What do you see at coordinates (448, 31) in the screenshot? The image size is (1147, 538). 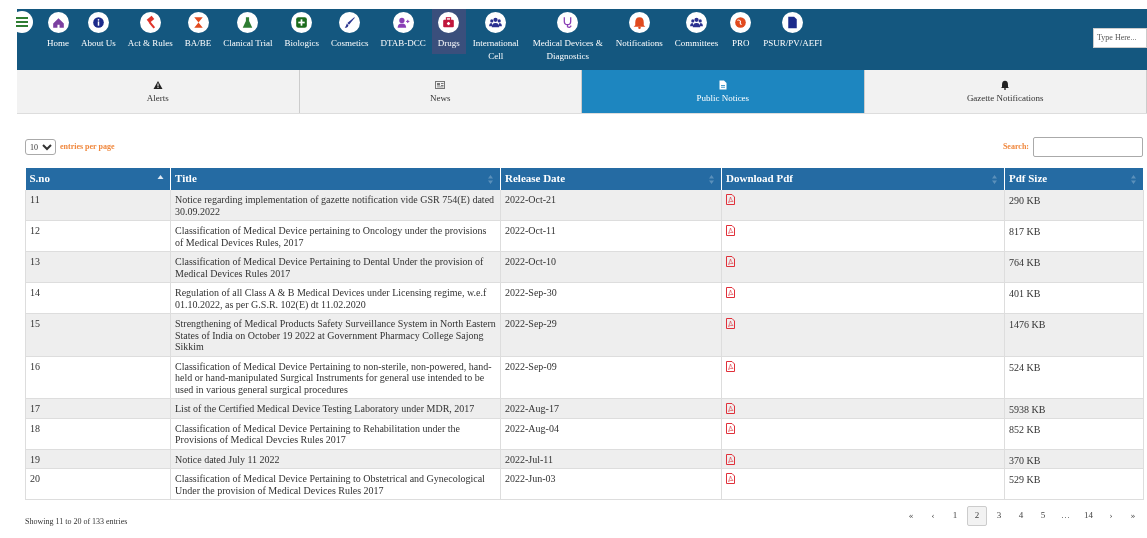 I see `nav-item: Drugs` at bounding box center [448, 31].